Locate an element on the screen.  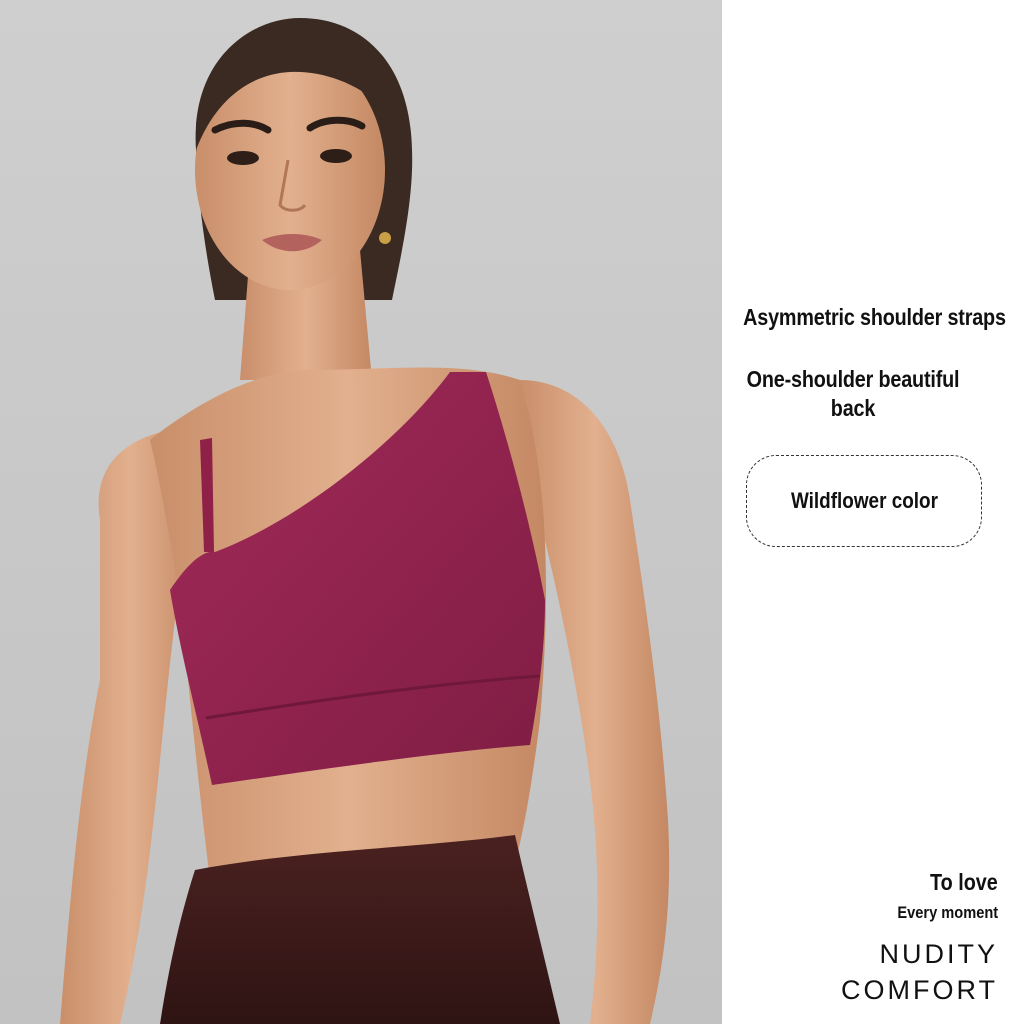
color-badge: Wildflower color is located at coordinates (864, 501).